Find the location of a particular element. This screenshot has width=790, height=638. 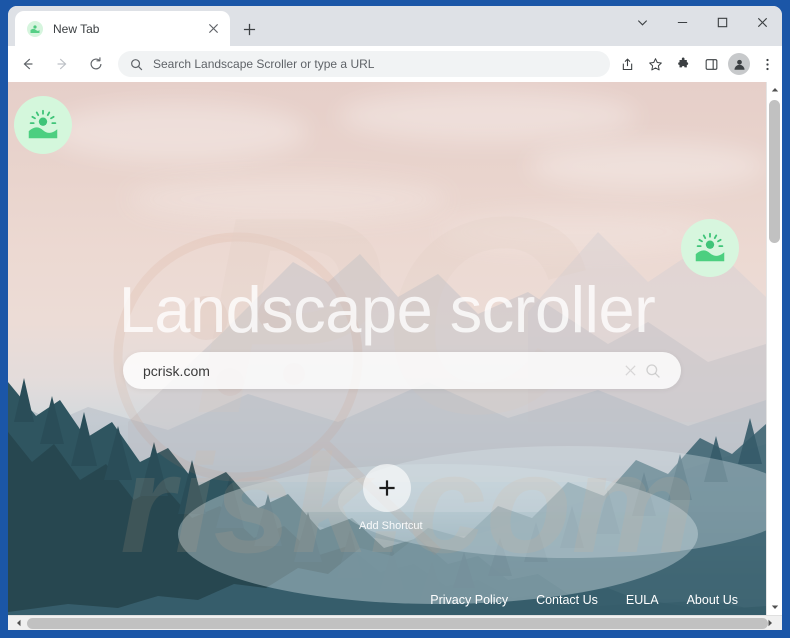

bookmark-star-icon is located at coordinates (655, 64).